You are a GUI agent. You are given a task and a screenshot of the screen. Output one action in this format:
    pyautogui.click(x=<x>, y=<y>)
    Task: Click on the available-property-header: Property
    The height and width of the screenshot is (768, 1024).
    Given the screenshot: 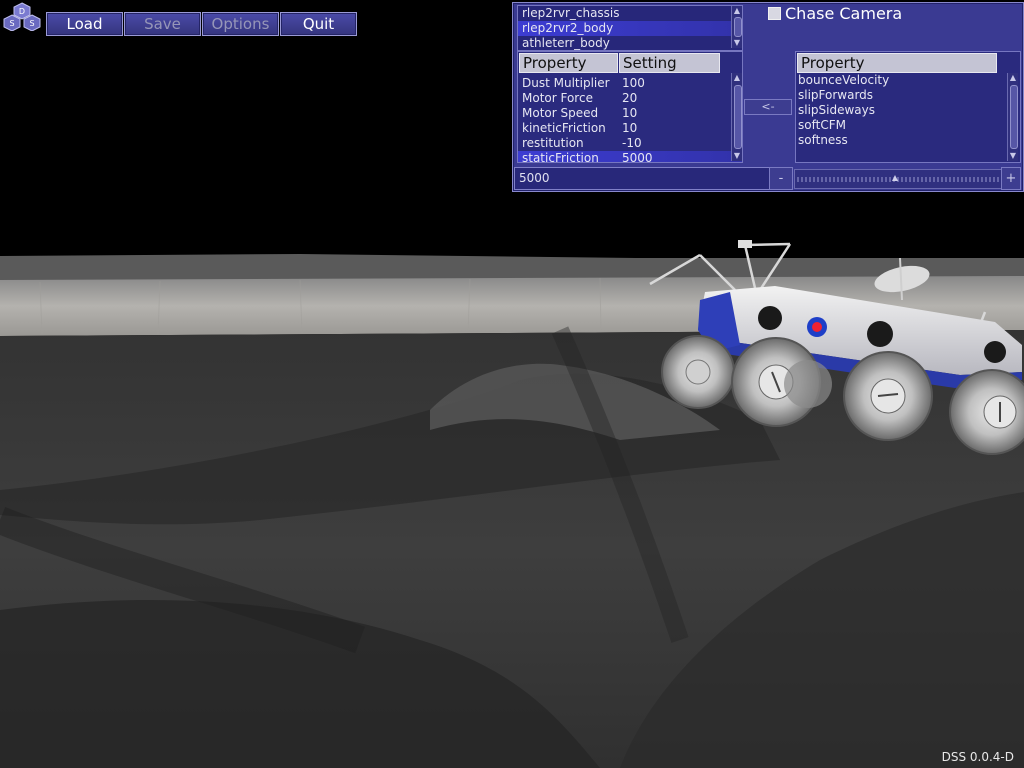 What is the action you would take?
    pyautogui.click(x=897, y=63)
    